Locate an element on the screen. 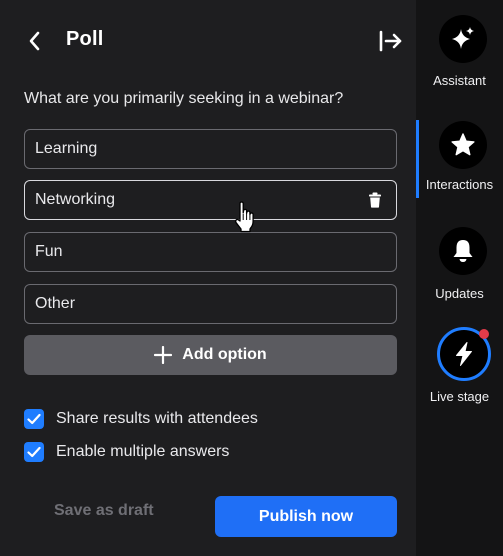 This screenshot has height=556, width=503. notification-dot is located at coordinates (484, 334).